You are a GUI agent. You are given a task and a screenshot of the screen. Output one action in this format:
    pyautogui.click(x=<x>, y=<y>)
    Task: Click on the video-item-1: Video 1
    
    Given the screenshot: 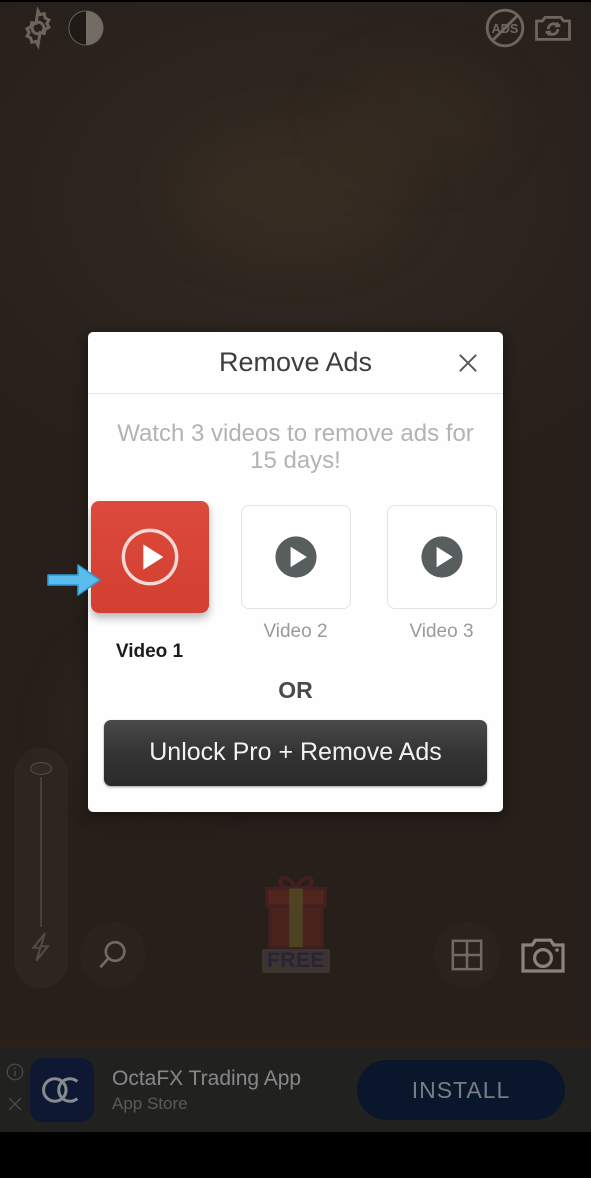 What is the action you would take?
    pyautogui.click(x=149, y=581)
    